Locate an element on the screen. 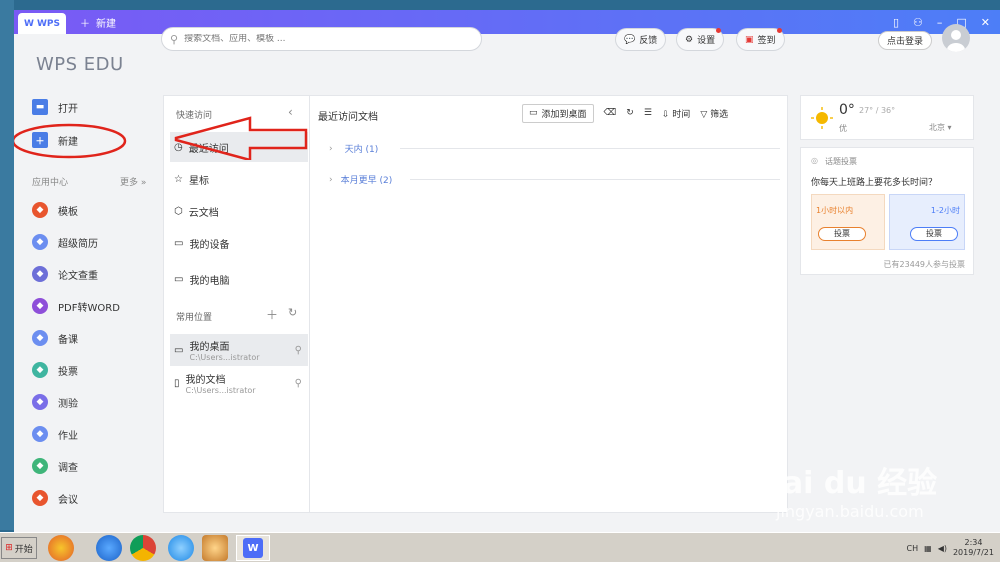  sidebar-app-2: ◆ 论文查重 is located at coordinates (65, 274).